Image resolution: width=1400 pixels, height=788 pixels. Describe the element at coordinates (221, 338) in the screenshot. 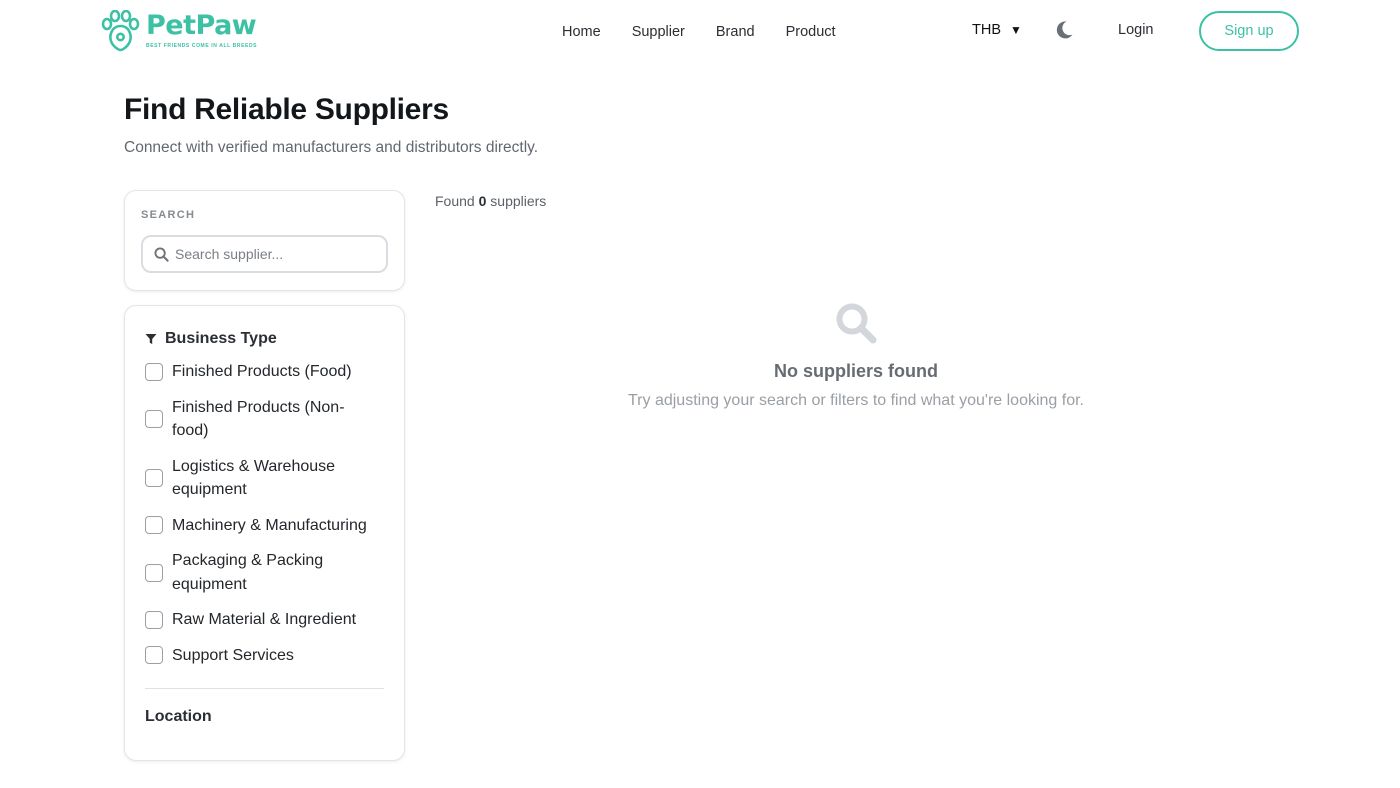

I see `business-type-title: Business Type` at that location.